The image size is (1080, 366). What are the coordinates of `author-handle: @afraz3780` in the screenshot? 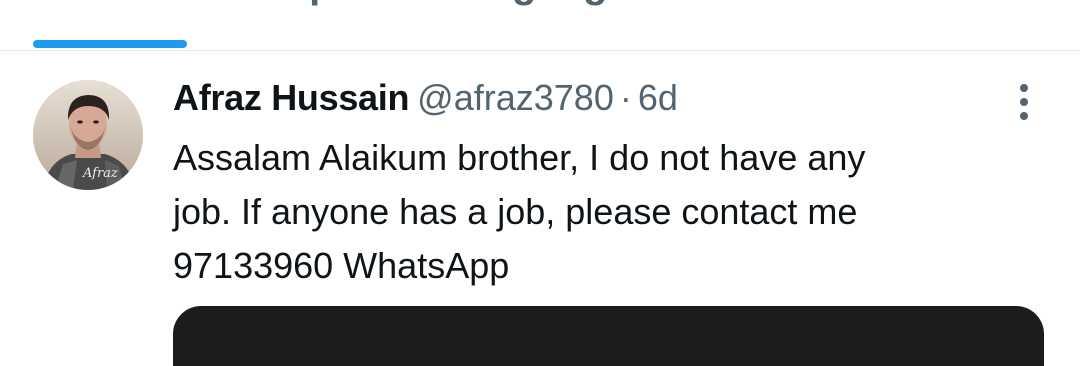 It's located at (515, 97).